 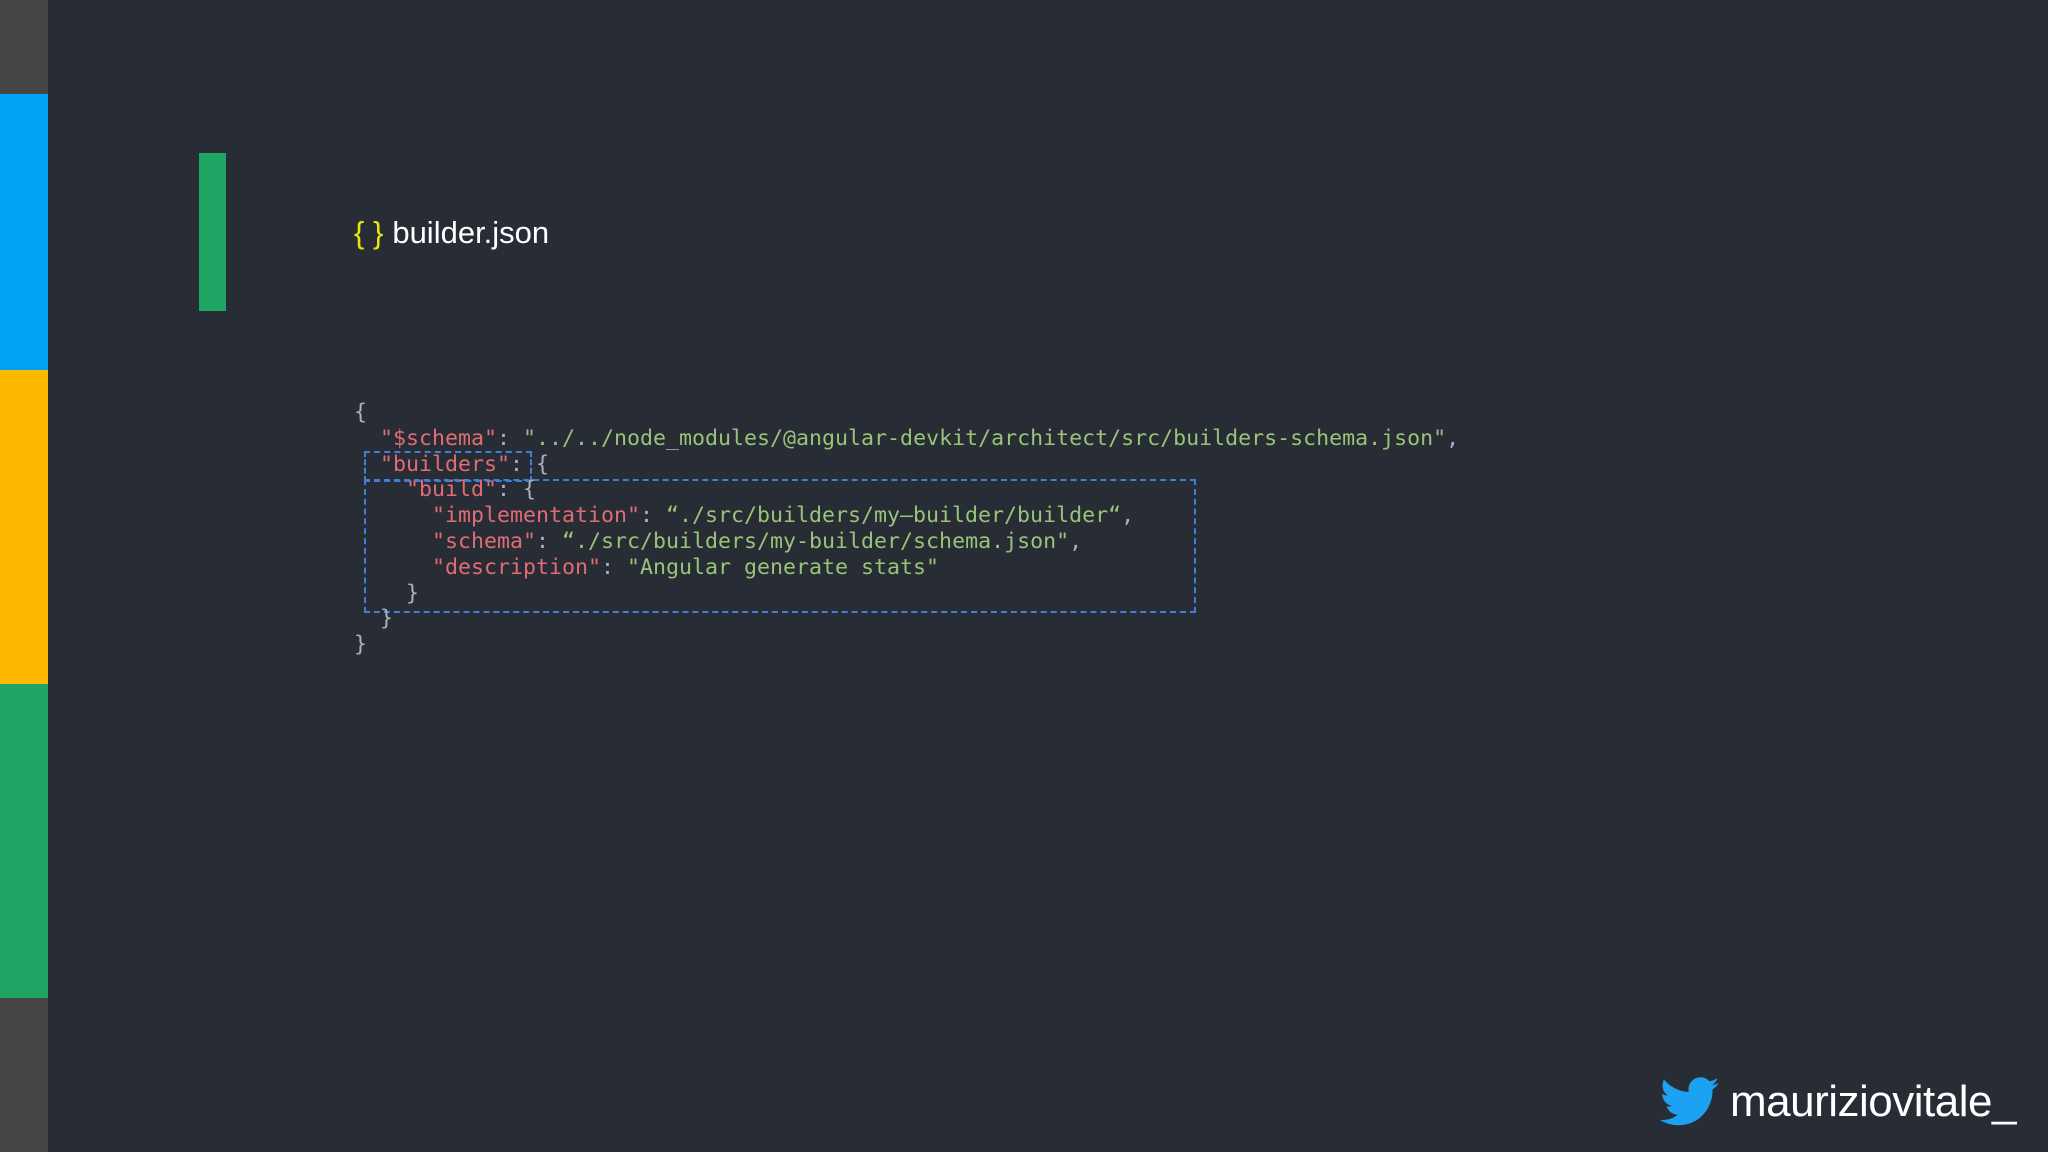 What do you see at coordinates (212, 232) in the screenshot?
I see `title-accent-bar` at bounding box center [212, 232].